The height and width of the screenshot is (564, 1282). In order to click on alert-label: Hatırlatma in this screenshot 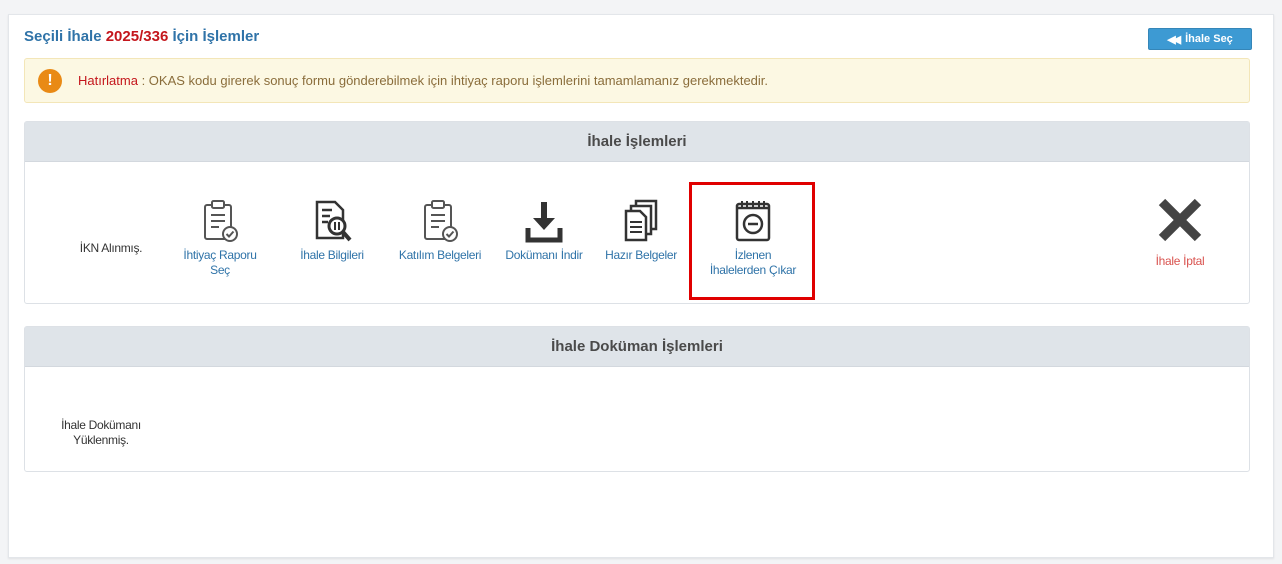, I will do `click(108, 80)`.